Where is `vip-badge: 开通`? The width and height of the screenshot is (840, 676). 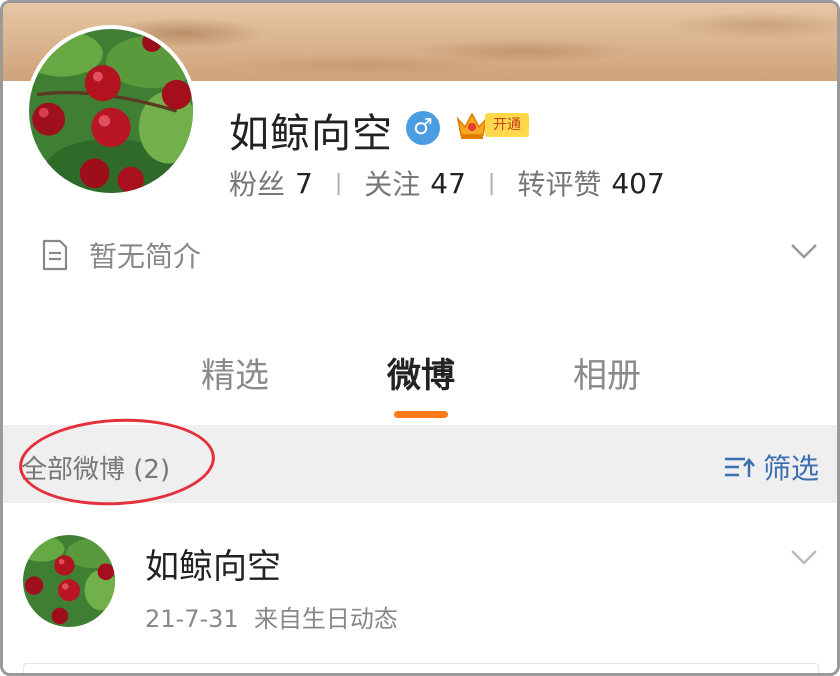 vip-badge: 开通 is located at coordinates (492, 125).